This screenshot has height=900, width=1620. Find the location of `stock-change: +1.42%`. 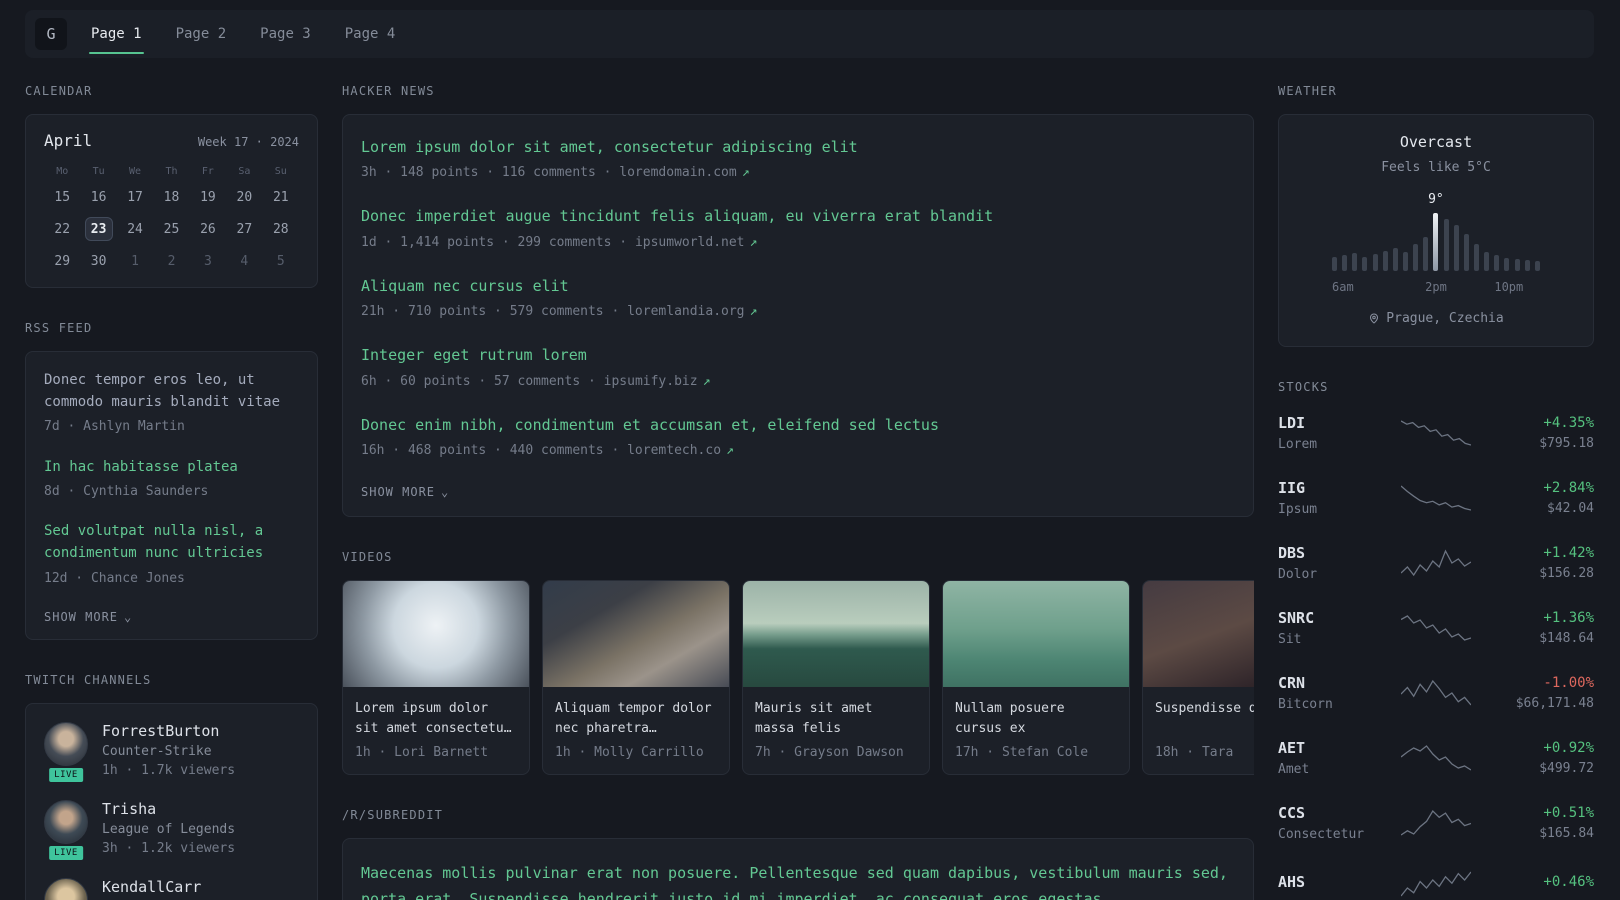

stock-change: +1.42% is located at coordinates (1568, 553).